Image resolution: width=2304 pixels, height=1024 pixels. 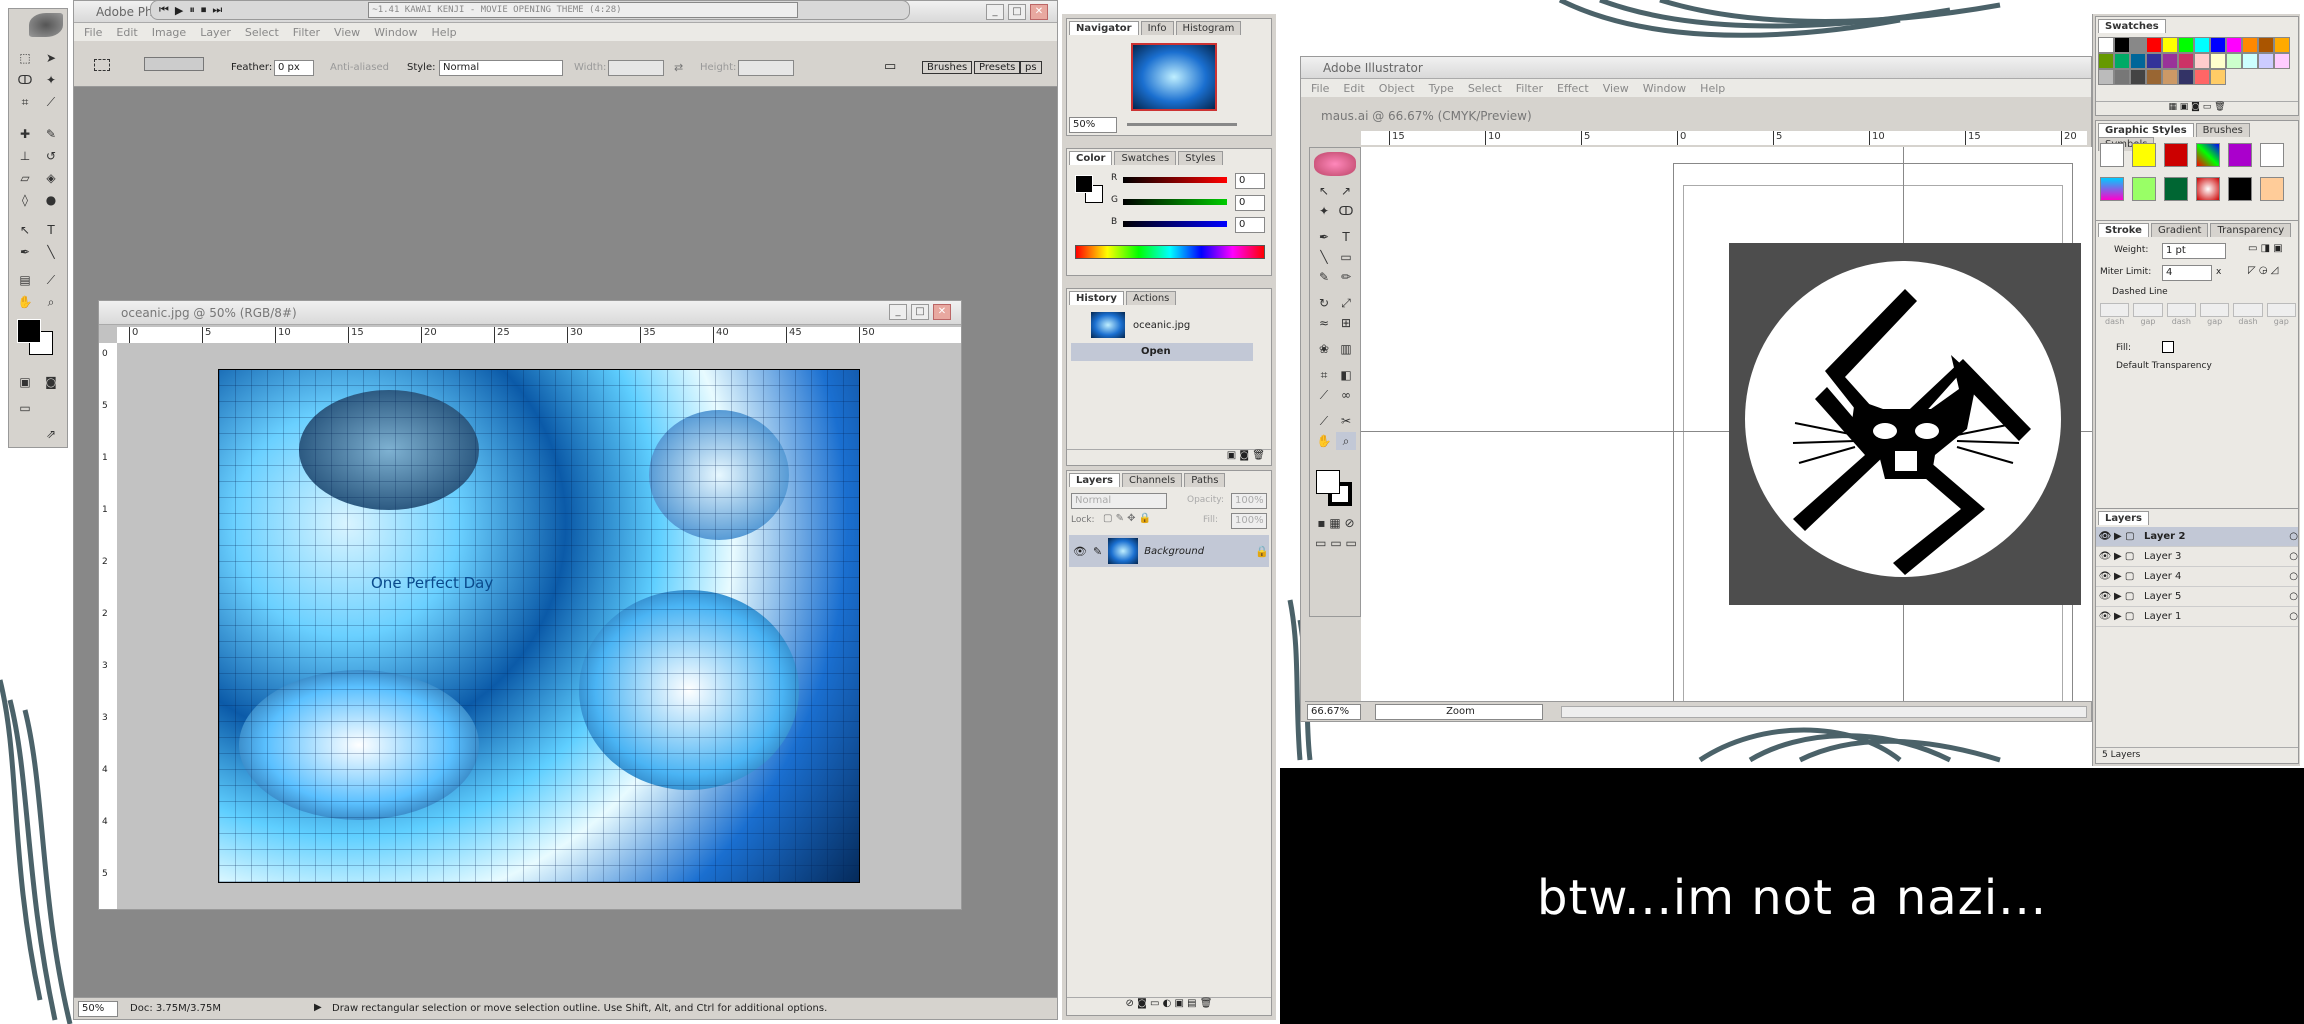 I want to click on doc-maximize-button: □, so click(x=920, y=312).